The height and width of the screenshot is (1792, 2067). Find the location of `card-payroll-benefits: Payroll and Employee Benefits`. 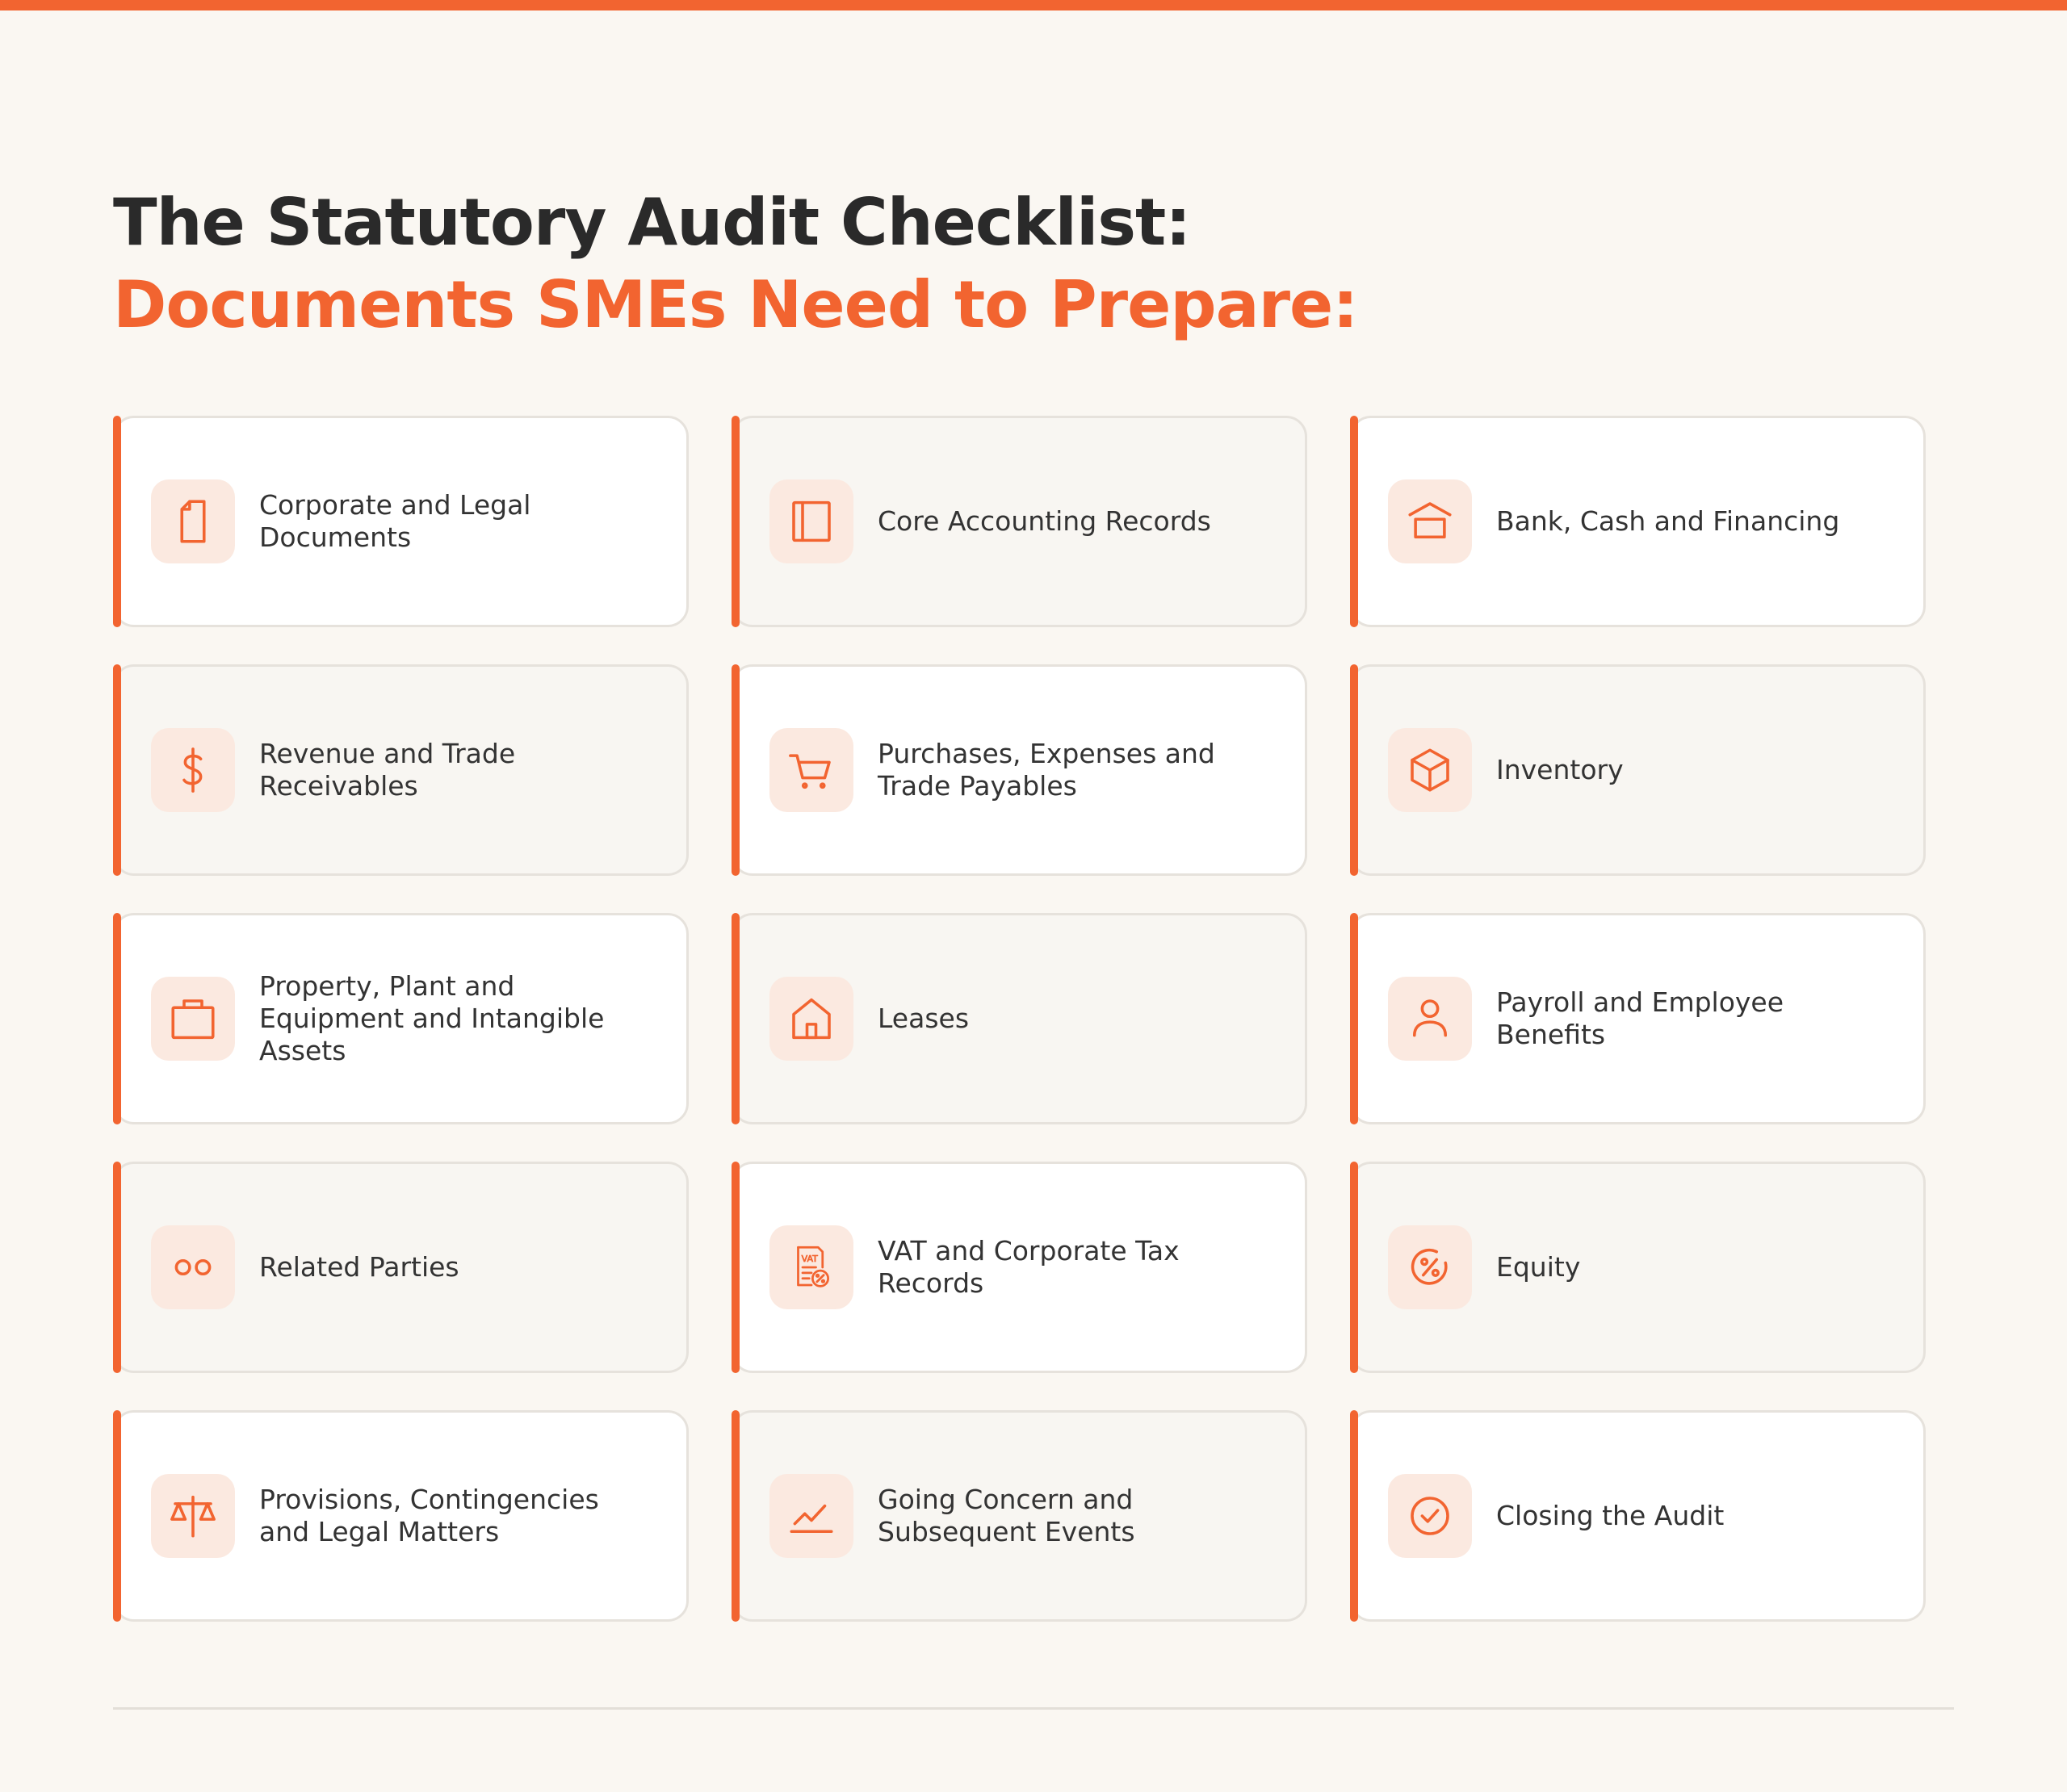

card-payroll-benefits: Payroll and Employee Benefits is located at coordinates (1638, 1018).